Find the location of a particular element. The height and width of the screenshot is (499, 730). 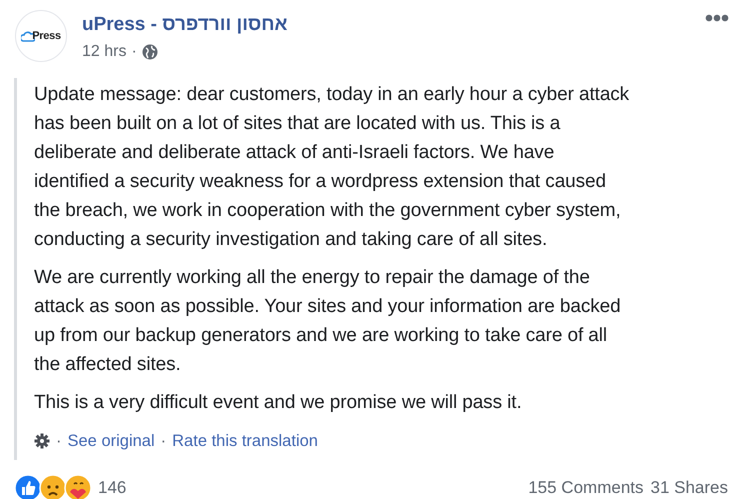

like-reaction-icon is located at coordinates (28, 486).